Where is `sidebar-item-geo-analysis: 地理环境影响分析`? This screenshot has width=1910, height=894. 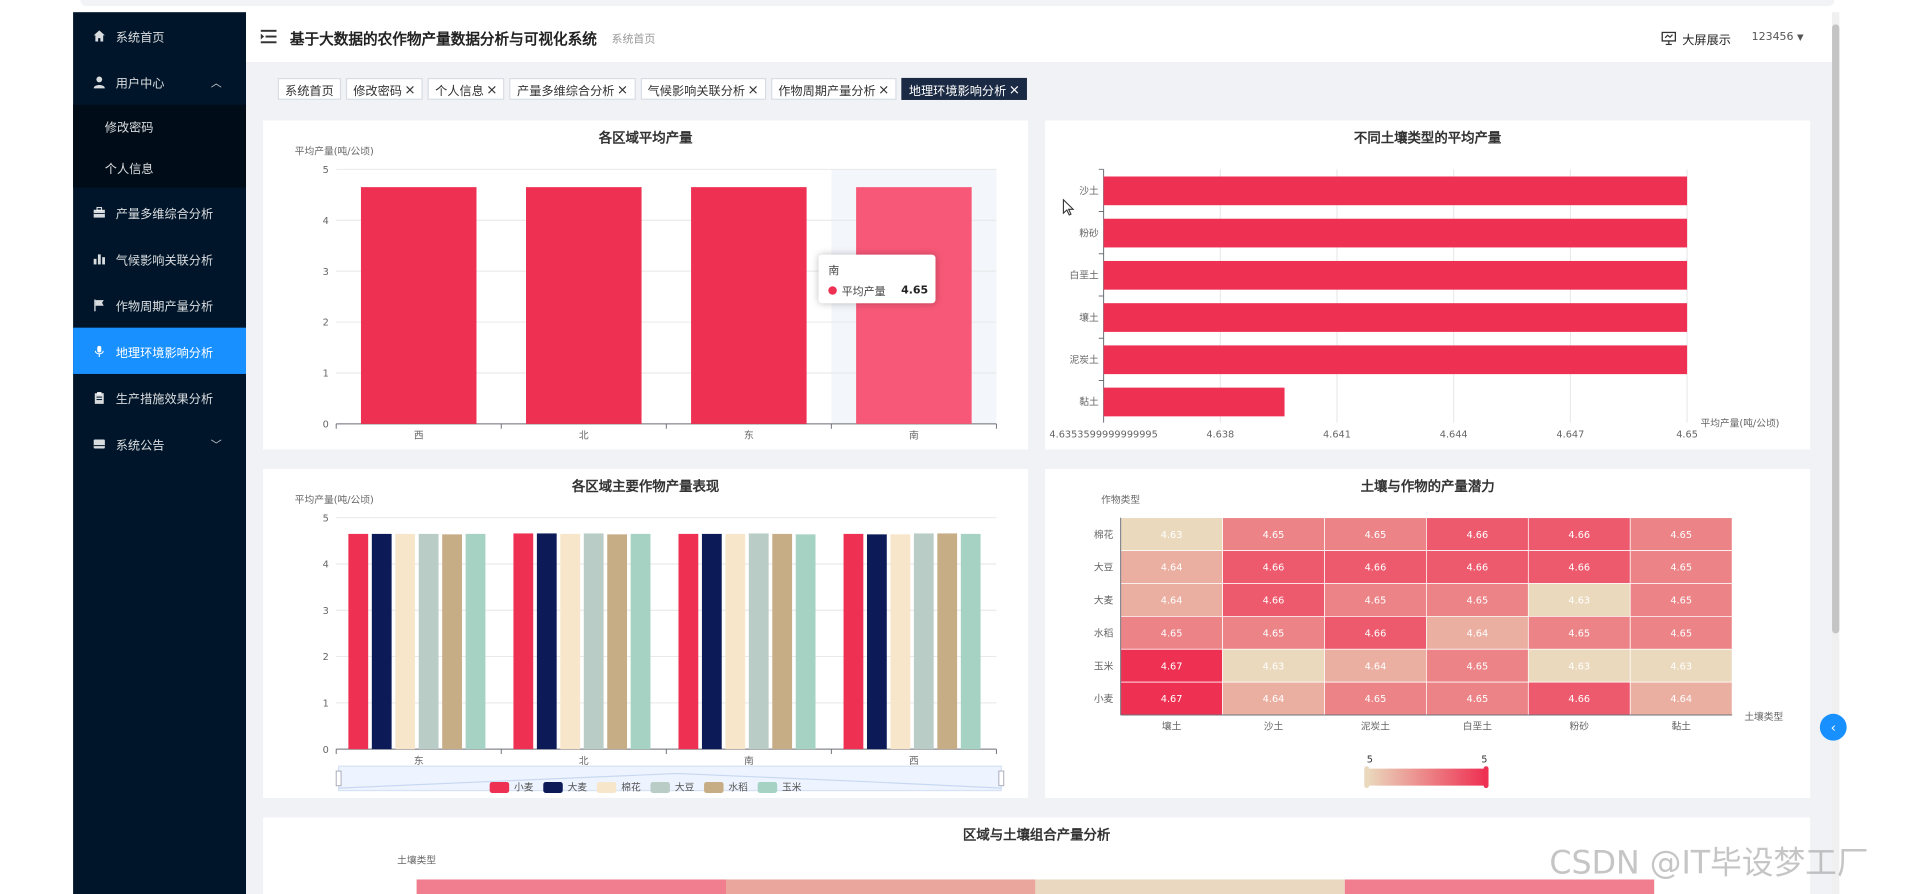
sidebar-item-geo-analysis: 地理环境影响分析 is located at coordinates (160, 350).